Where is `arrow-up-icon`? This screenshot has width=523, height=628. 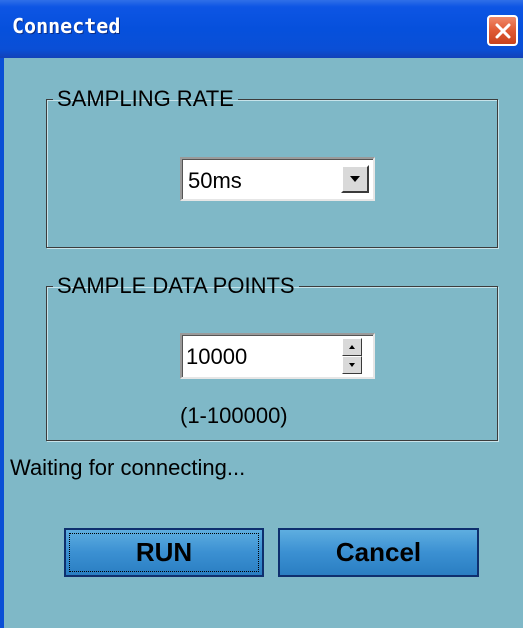 arrow-up-icon is located at coordinates (352, 347).